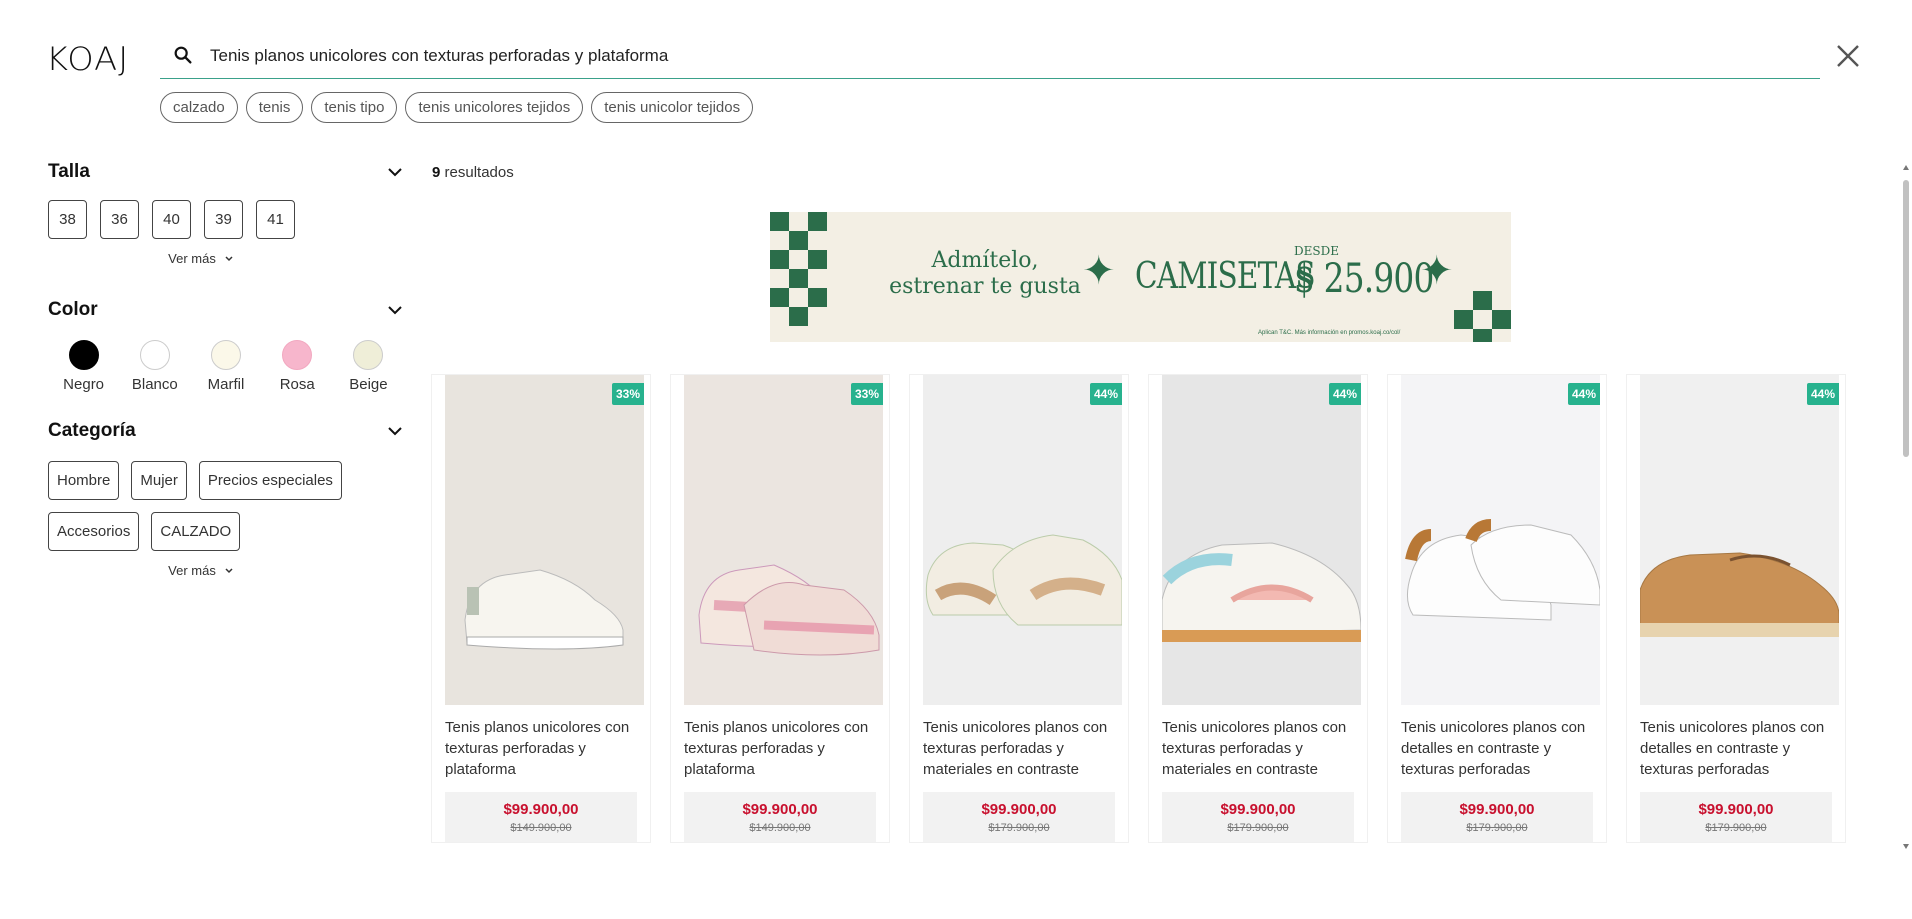 This screenshot has height=919, width=1912. I want to click on banner-price: $ 25.900, so click(1364, 279).